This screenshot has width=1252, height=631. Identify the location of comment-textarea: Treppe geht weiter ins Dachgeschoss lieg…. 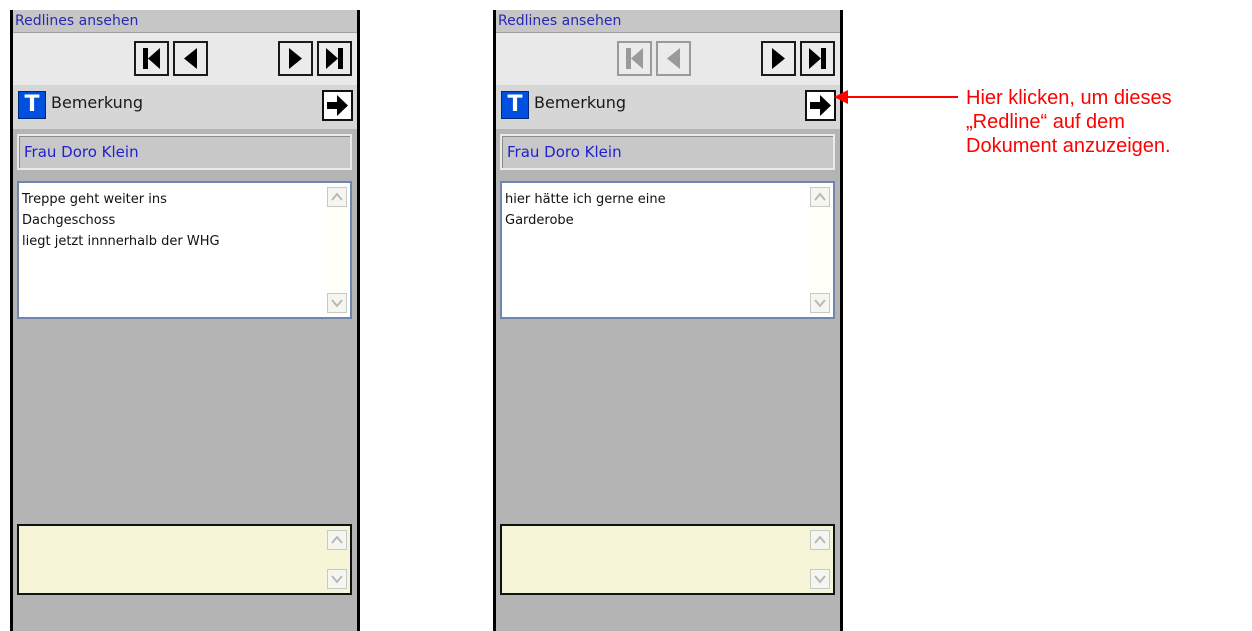
(184, 250).